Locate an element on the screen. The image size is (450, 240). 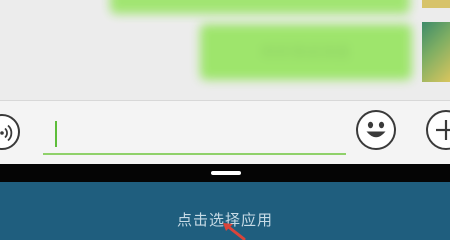
message-text: 你好测试消息 is located at coordinates (306, 53).